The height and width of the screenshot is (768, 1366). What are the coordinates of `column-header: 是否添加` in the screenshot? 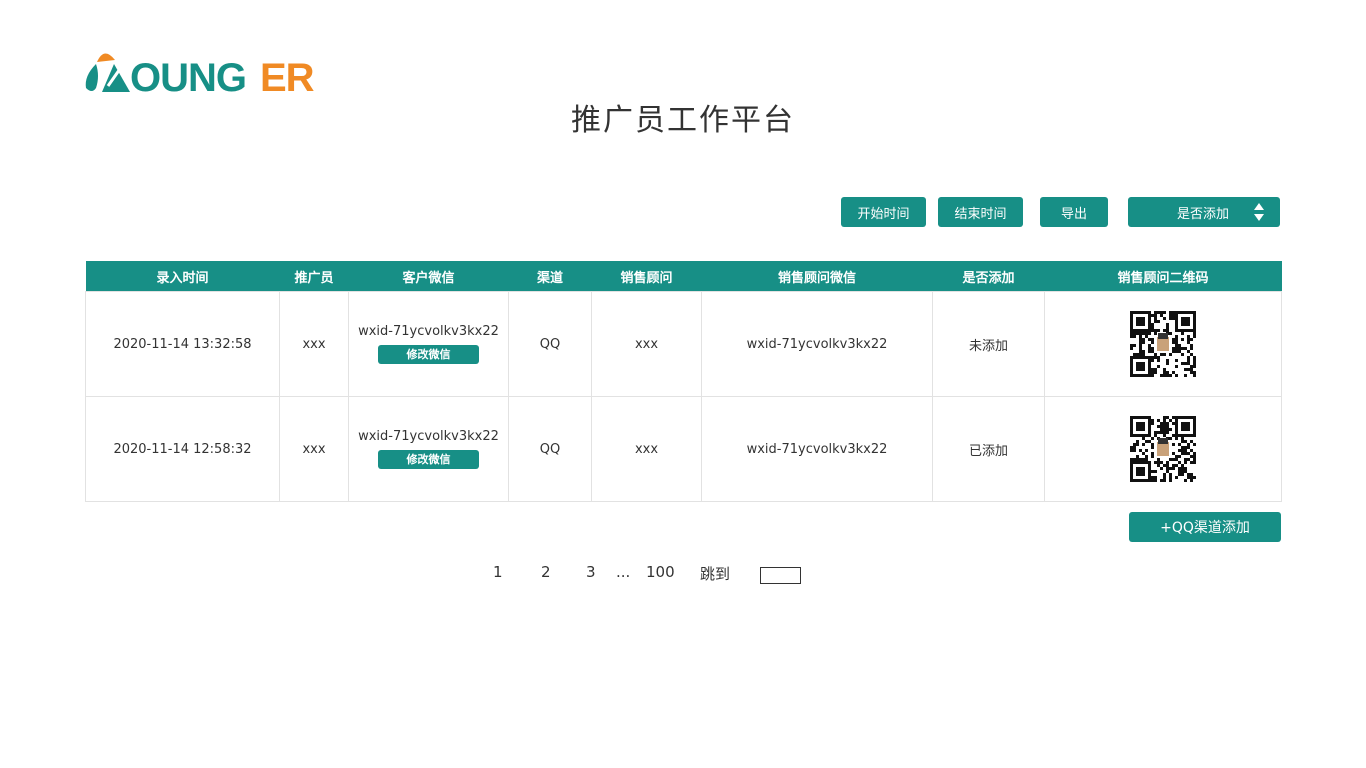 It's located at (988, 276).